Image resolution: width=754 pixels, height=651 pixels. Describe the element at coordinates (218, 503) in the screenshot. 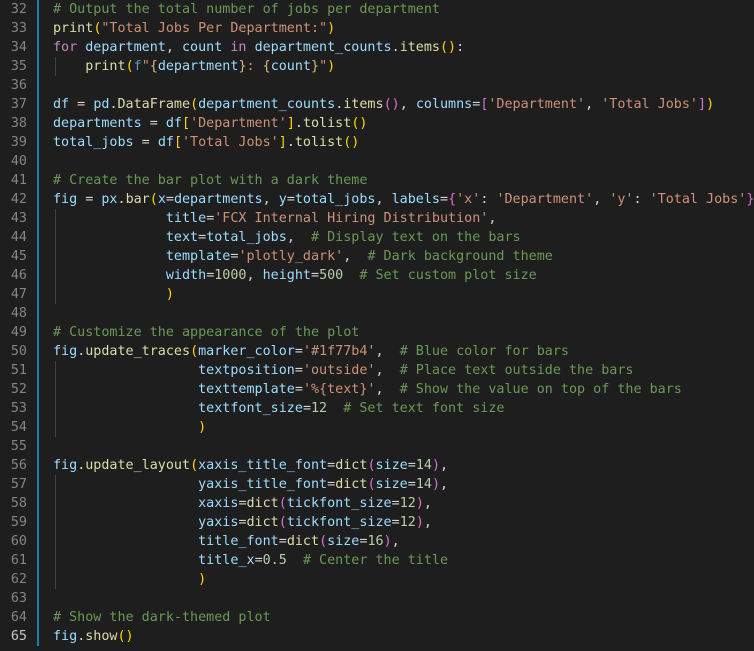

I see `code-token: xaxis` at that location.